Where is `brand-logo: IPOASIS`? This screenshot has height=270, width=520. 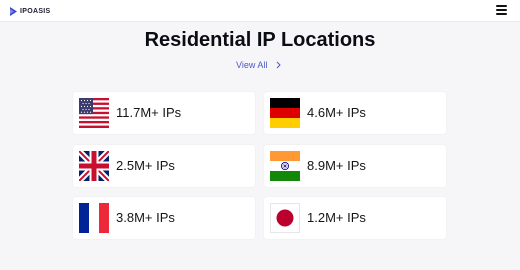 brand-logo: IPOASIS is located at coordinates (30, 11).